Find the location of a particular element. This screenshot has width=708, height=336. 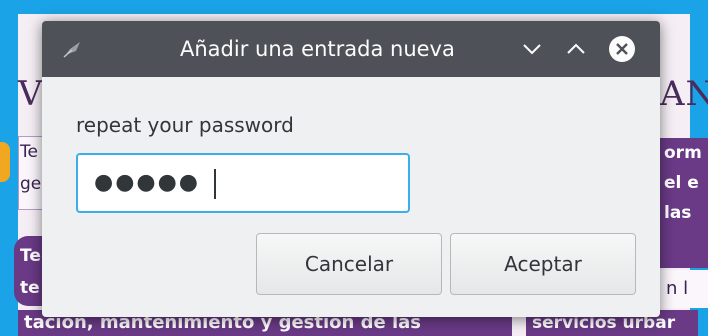

password-prompt-label: repeat your password is located at coordinates (185, 125).